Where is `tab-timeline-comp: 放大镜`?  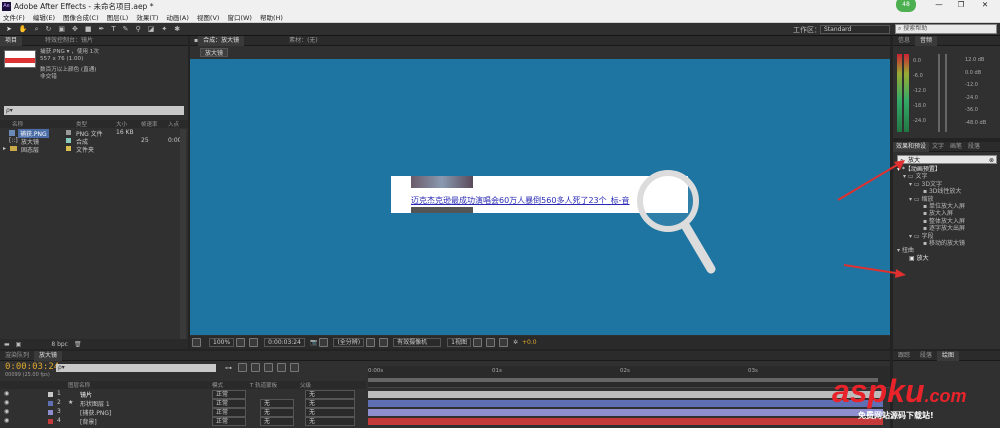 tab-timeline-comp: 放大镜 is located at coordinates (48, 355).